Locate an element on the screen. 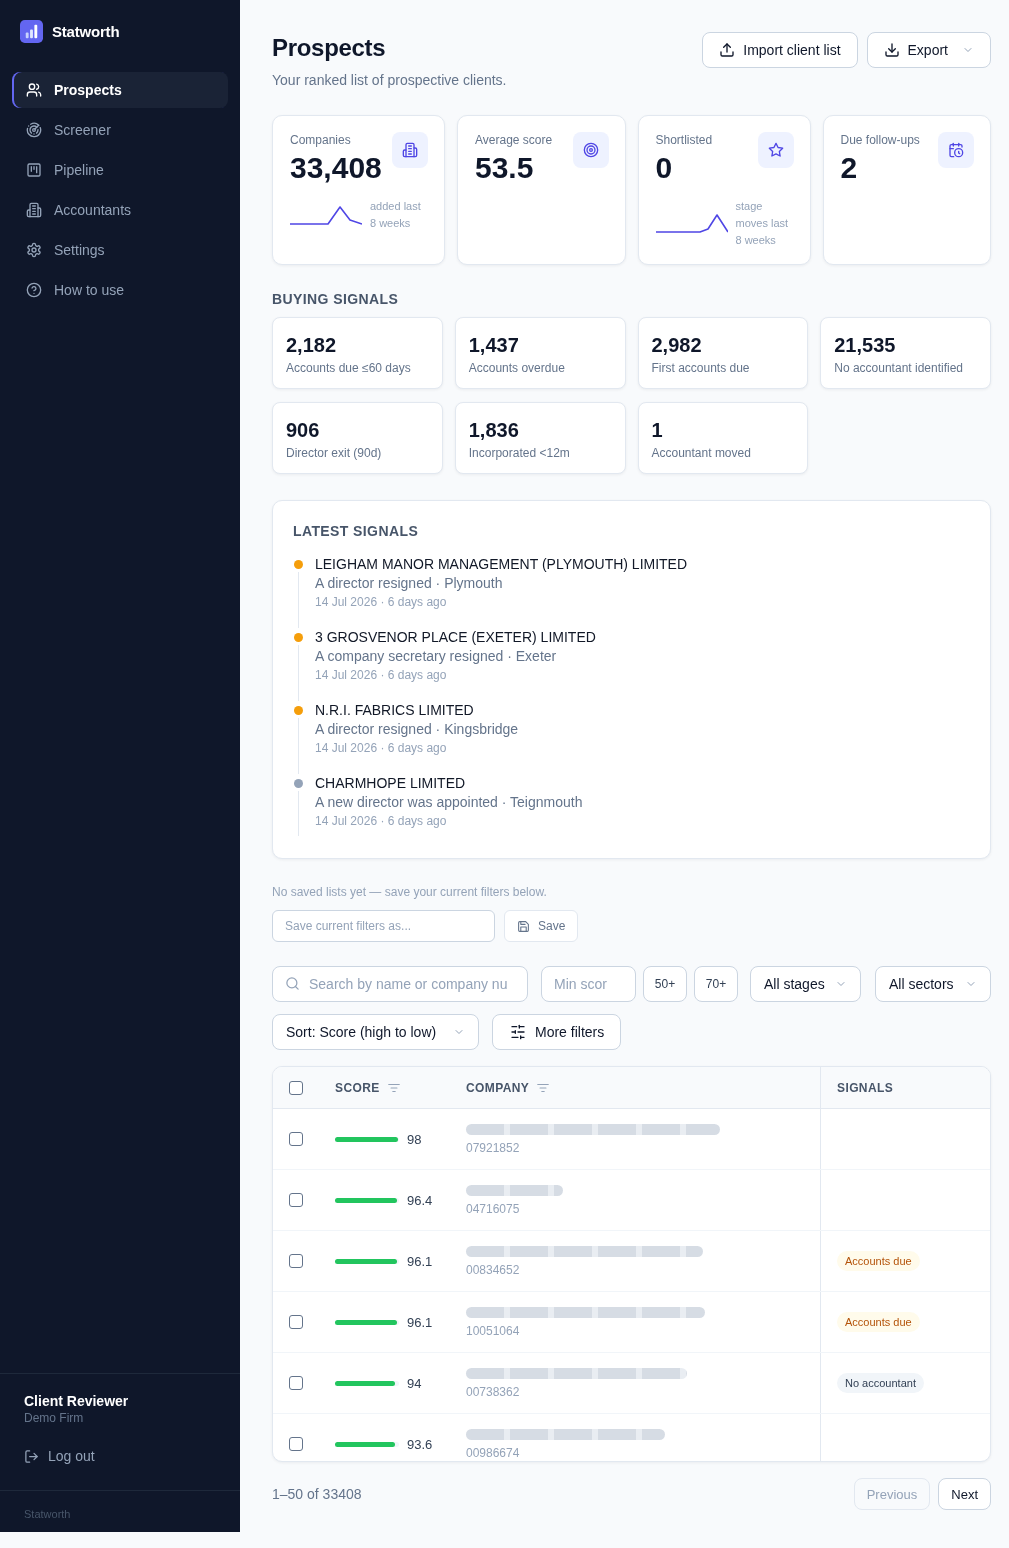 The width and height of the screenshot is (1009, 1548). score-chip: 70+ is located at coordinates (716, 984).